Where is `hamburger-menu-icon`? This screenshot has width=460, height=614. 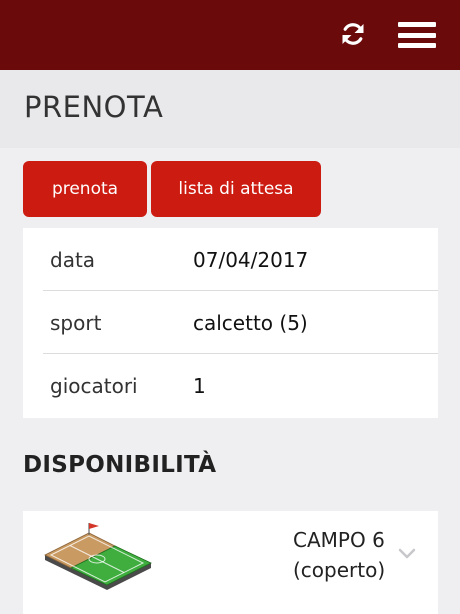
hamburger-menu-icon is located at coordinates (417, 24).